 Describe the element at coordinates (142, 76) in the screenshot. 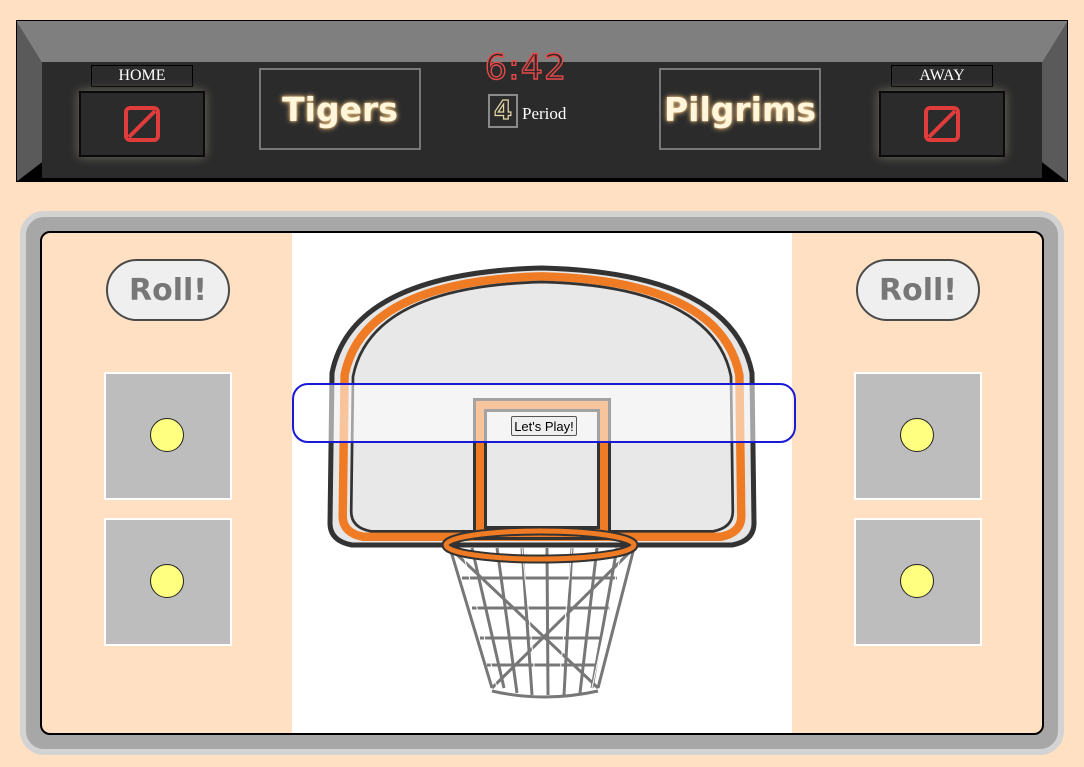

I see `home-tag: HOME` at that location.